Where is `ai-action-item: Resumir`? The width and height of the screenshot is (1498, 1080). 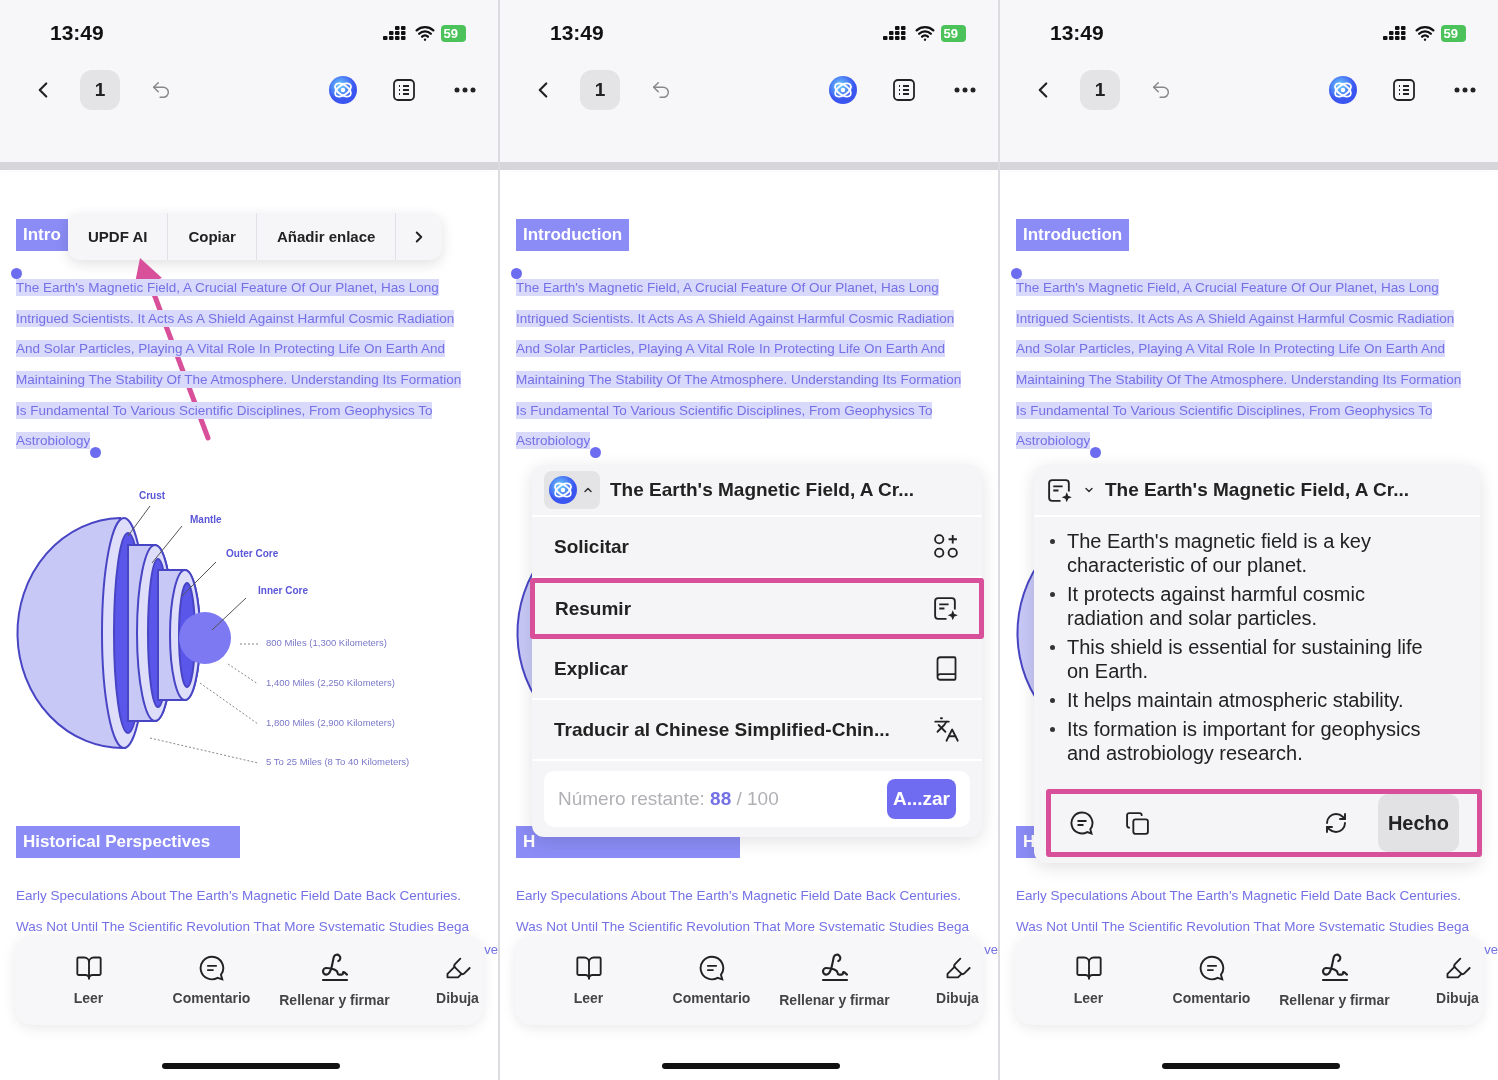 ai-action-item: Resumir is located at coordinates (757, 608).